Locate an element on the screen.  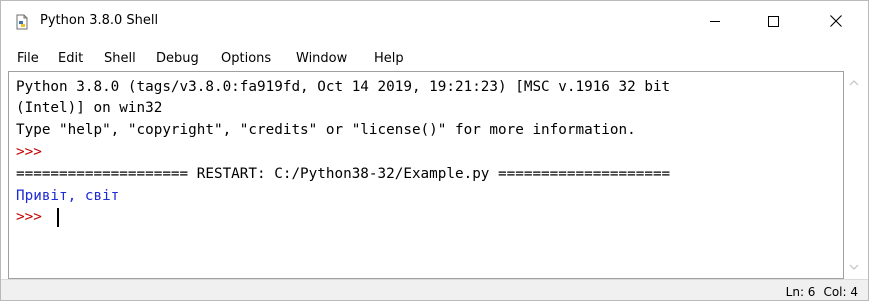
title-bar: Python 3.8.0 Shell is located at coordinates (434, 21).